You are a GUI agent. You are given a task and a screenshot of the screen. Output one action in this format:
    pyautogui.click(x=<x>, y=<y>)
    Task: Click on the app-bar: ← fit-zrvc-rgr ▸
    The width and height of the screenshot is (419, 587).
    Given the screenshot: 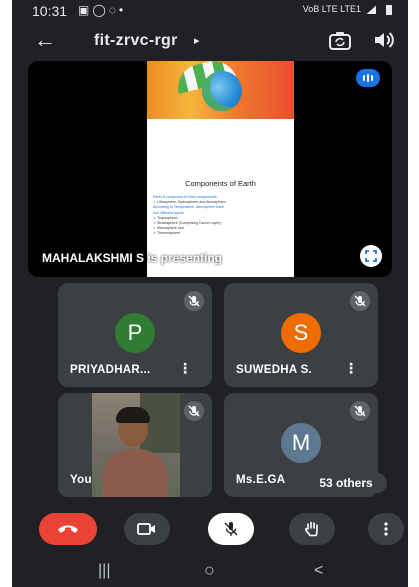 What is the action you would take?
    pyautogui.click(x=210, y=42)
    